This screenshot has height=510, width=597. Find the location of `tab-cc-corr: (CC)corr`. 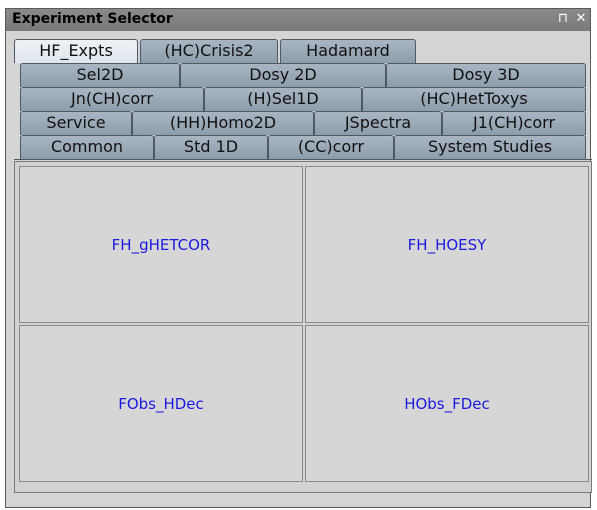

tab-cc-corr: (CC)corr is located at coordinates (331, 147).